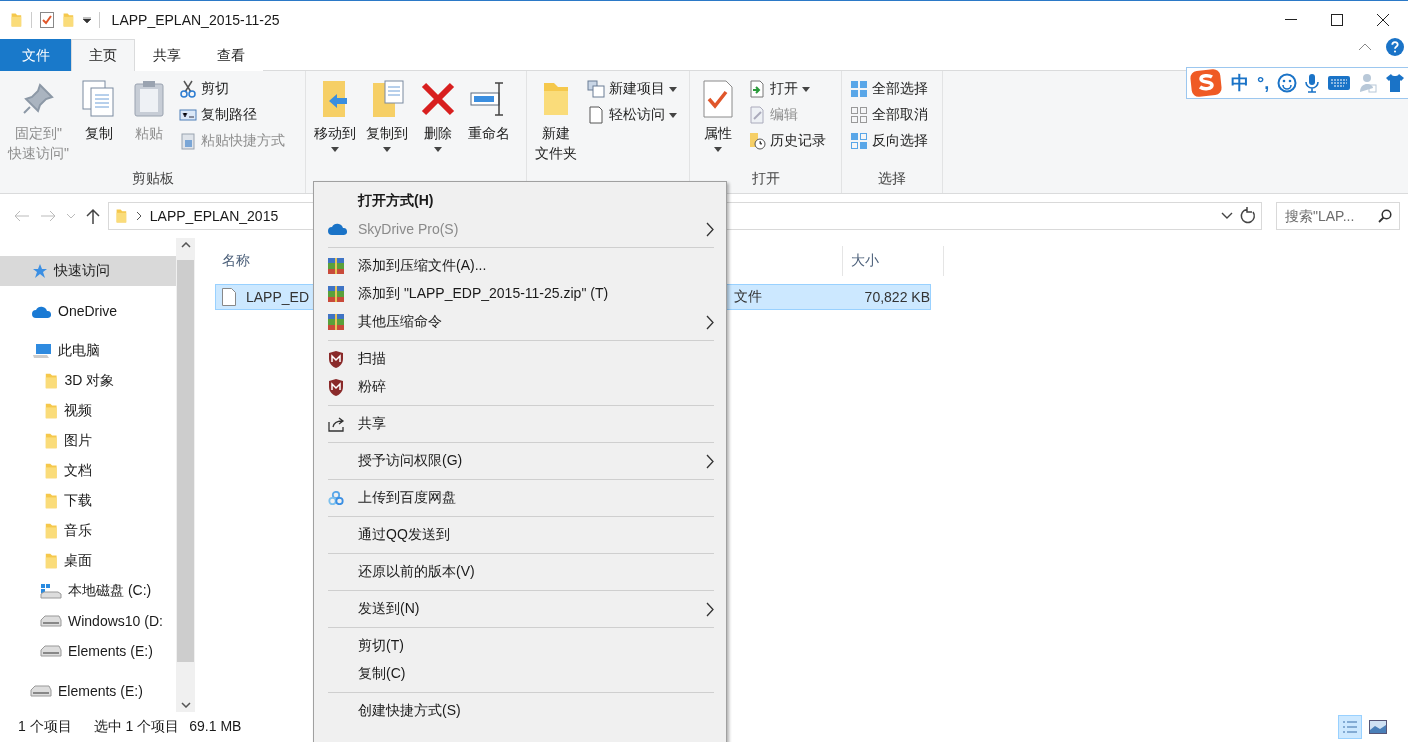  Describe the element at coordinates (520, 201) in the screenshot. I see `menu-item: 打开方式(H)` at that location.